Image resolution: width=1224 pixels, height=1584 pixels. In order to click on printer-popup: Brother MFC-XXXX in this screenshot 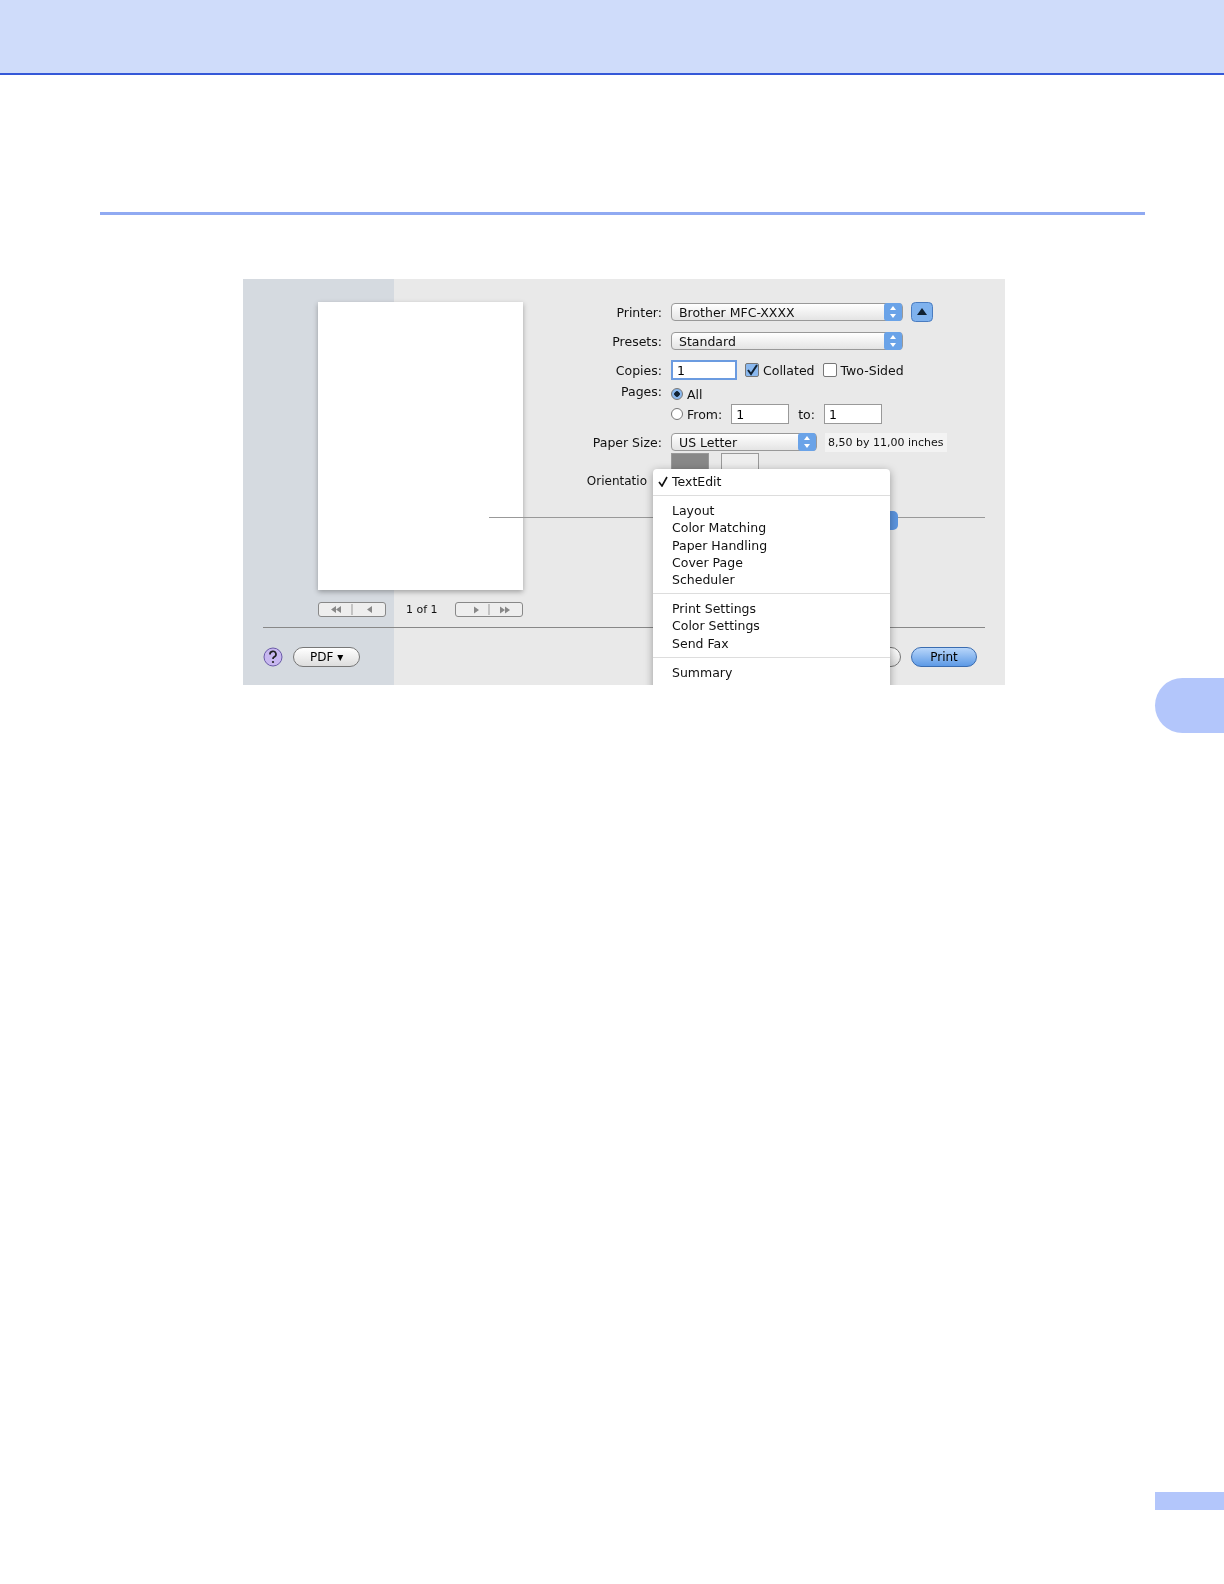, I will do `click(787, 312)`.